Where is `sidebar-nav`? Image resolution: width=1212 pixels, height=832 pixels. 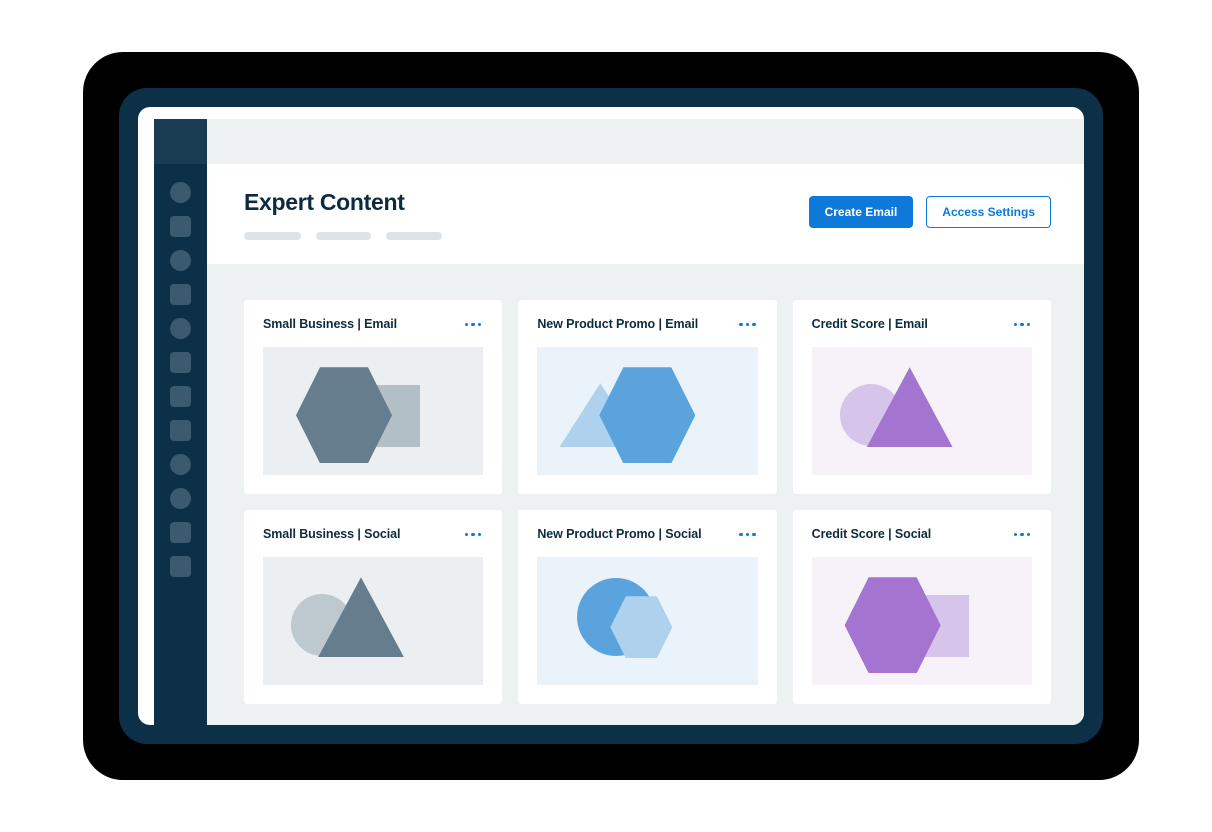 sidebar-nav is located at coordinates (180, 370).